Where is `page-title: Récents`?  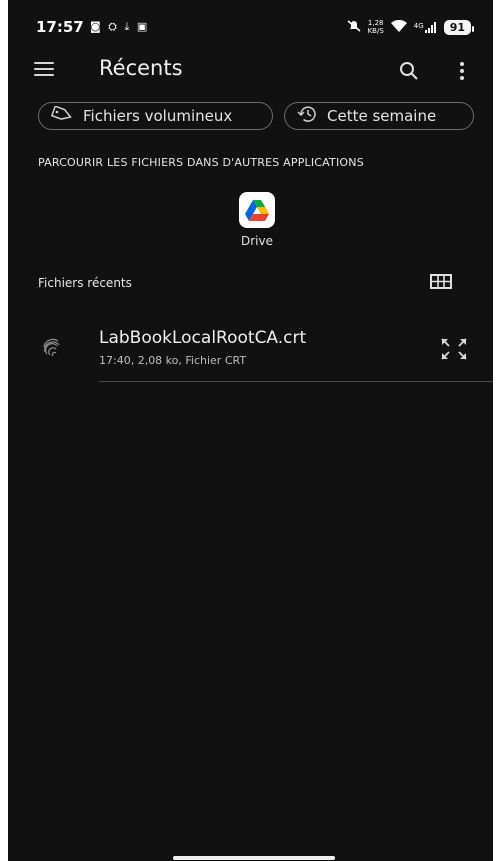 page-title: Récents is located at coordinates (141, 68).